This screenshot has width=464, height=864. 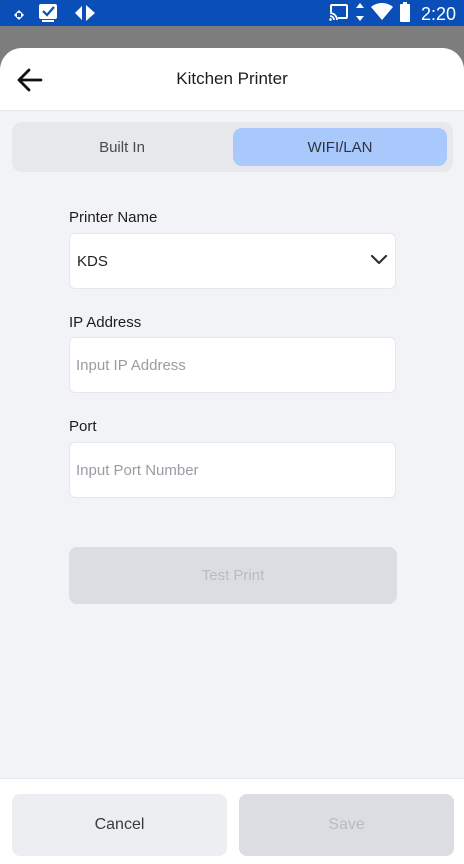 I want to click on printer-type-segmented-control: Built In WIFI/LAN, so click(x=232, y=147).